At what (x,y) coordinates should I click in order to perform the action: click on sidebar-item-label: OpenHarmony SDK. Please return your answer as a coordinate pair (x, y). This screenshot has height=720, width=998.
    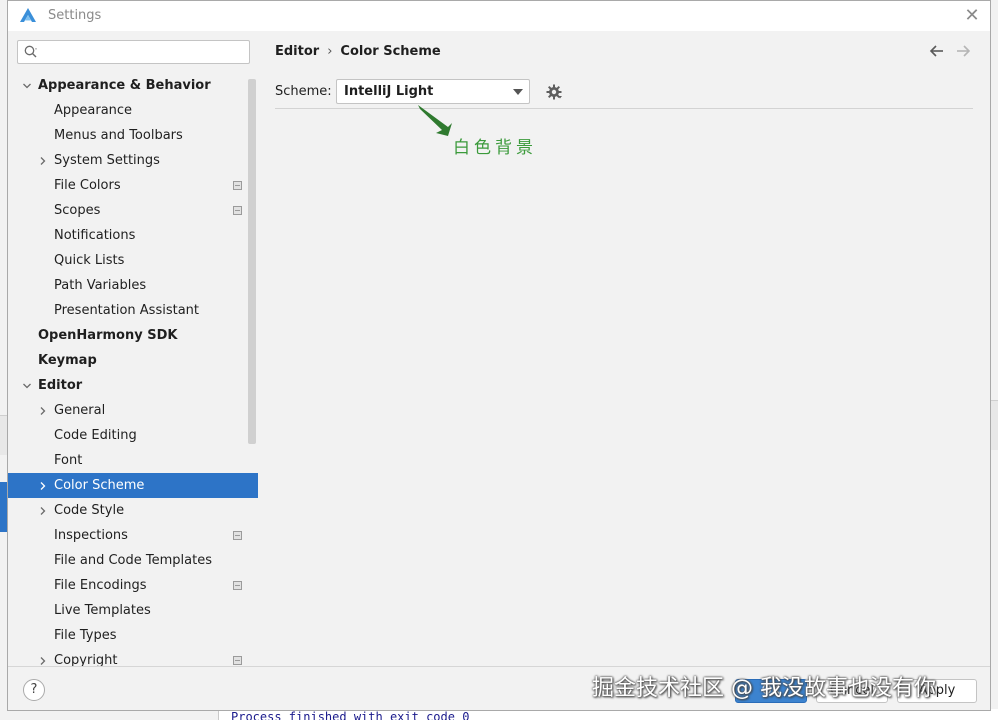
    Looking at the image, I should click on (108, 335).